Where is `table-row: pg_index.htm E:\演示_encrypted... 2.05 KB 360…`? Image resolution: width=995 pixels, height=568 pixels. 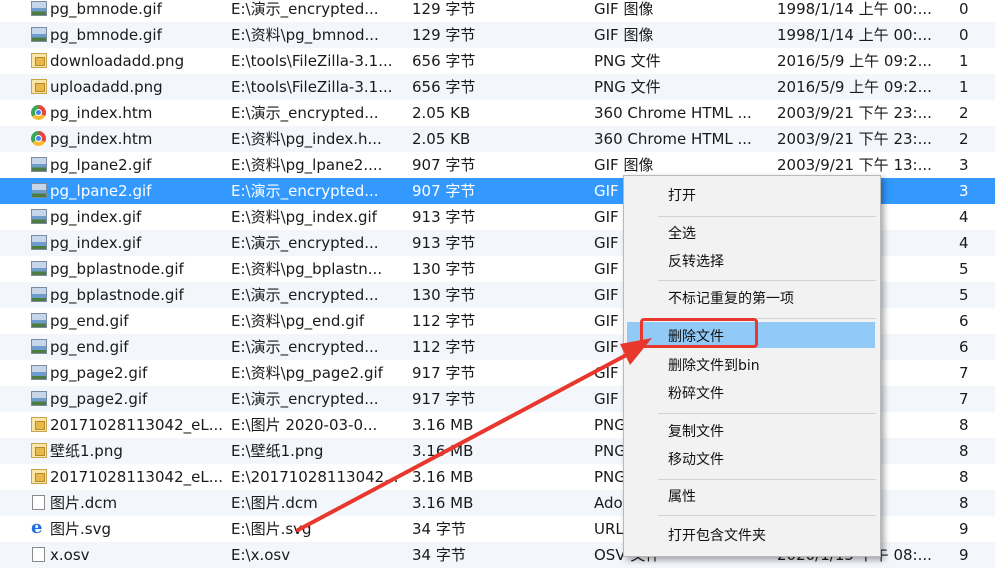 table-row: pg_index.htm E:\演示_encrypted... 2.05 KB 360… is located at coordinates (497, 113).